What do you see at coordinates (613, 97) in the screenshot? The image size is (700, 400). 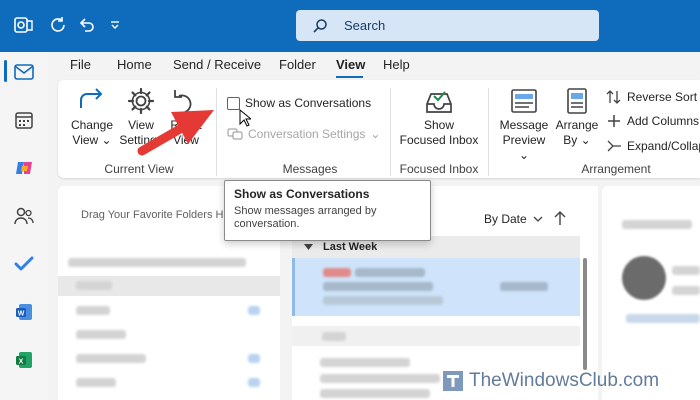 I see `reverse-sort-icon` at bounding box center [613, 97].